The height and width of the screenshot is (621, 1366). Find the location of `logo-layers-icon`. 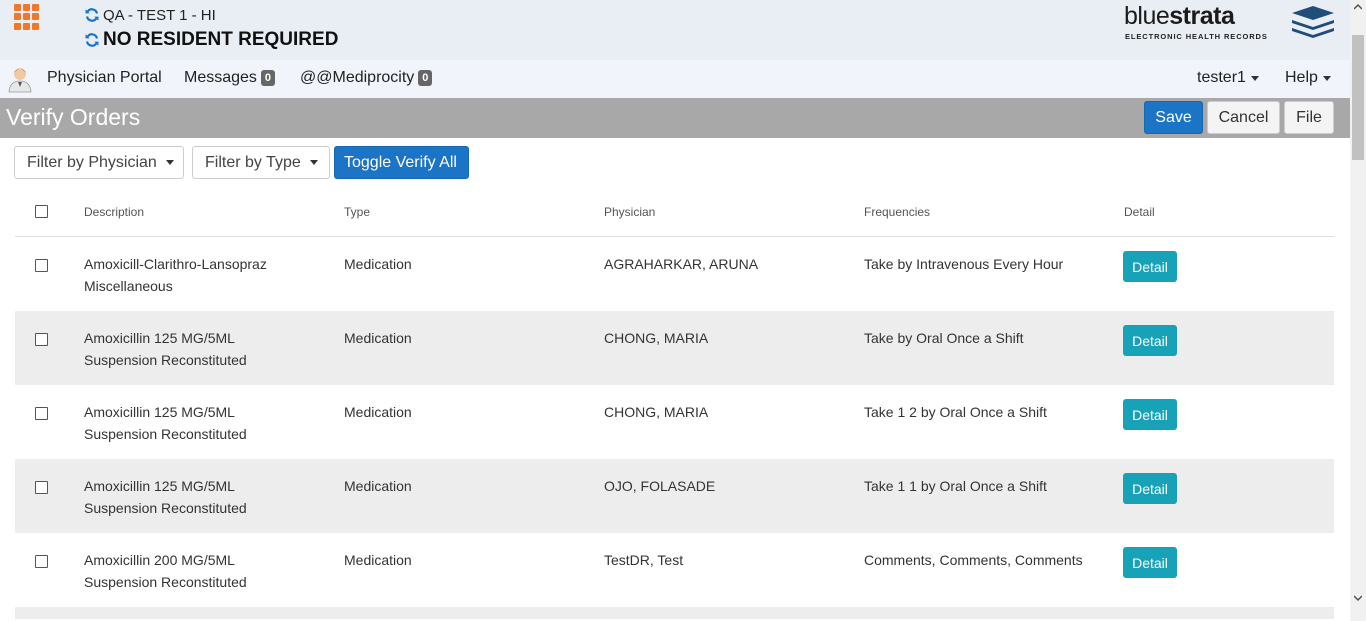

logo-layers-icon is located at coordinates (1313, 22).